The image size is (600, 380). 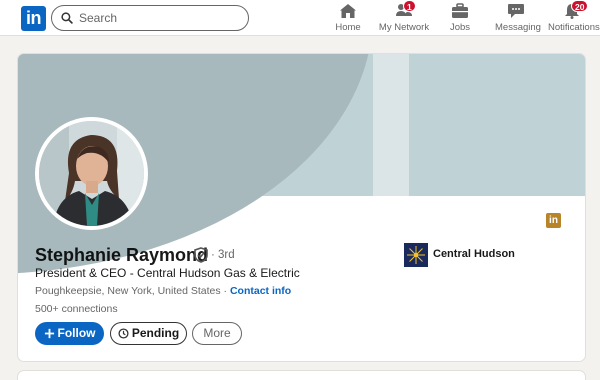 What do you see at coordinates (518, 27) in the screenshot?
I see `nav-label-messaging: Messaging` at bounding box center [518, 27].